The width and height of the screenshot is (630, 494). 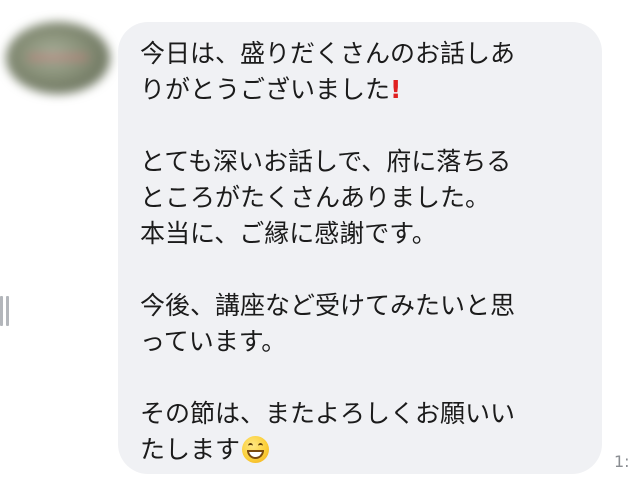 I want to click on avatar-image-detail, so click(x=58, y=57).